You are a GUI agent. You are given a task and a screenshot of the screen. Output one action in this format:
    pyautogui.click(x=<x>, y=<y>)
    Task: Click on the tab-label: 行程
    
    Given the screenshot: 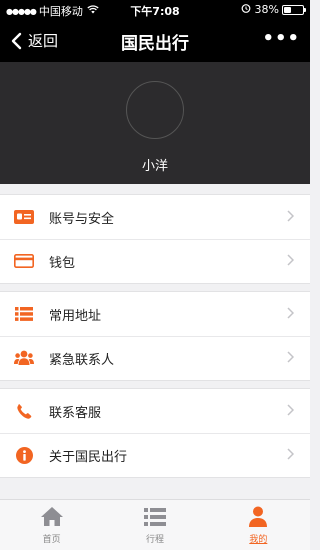 What is the action you would take?
    pyautogui.click(x=154, y=540)
    